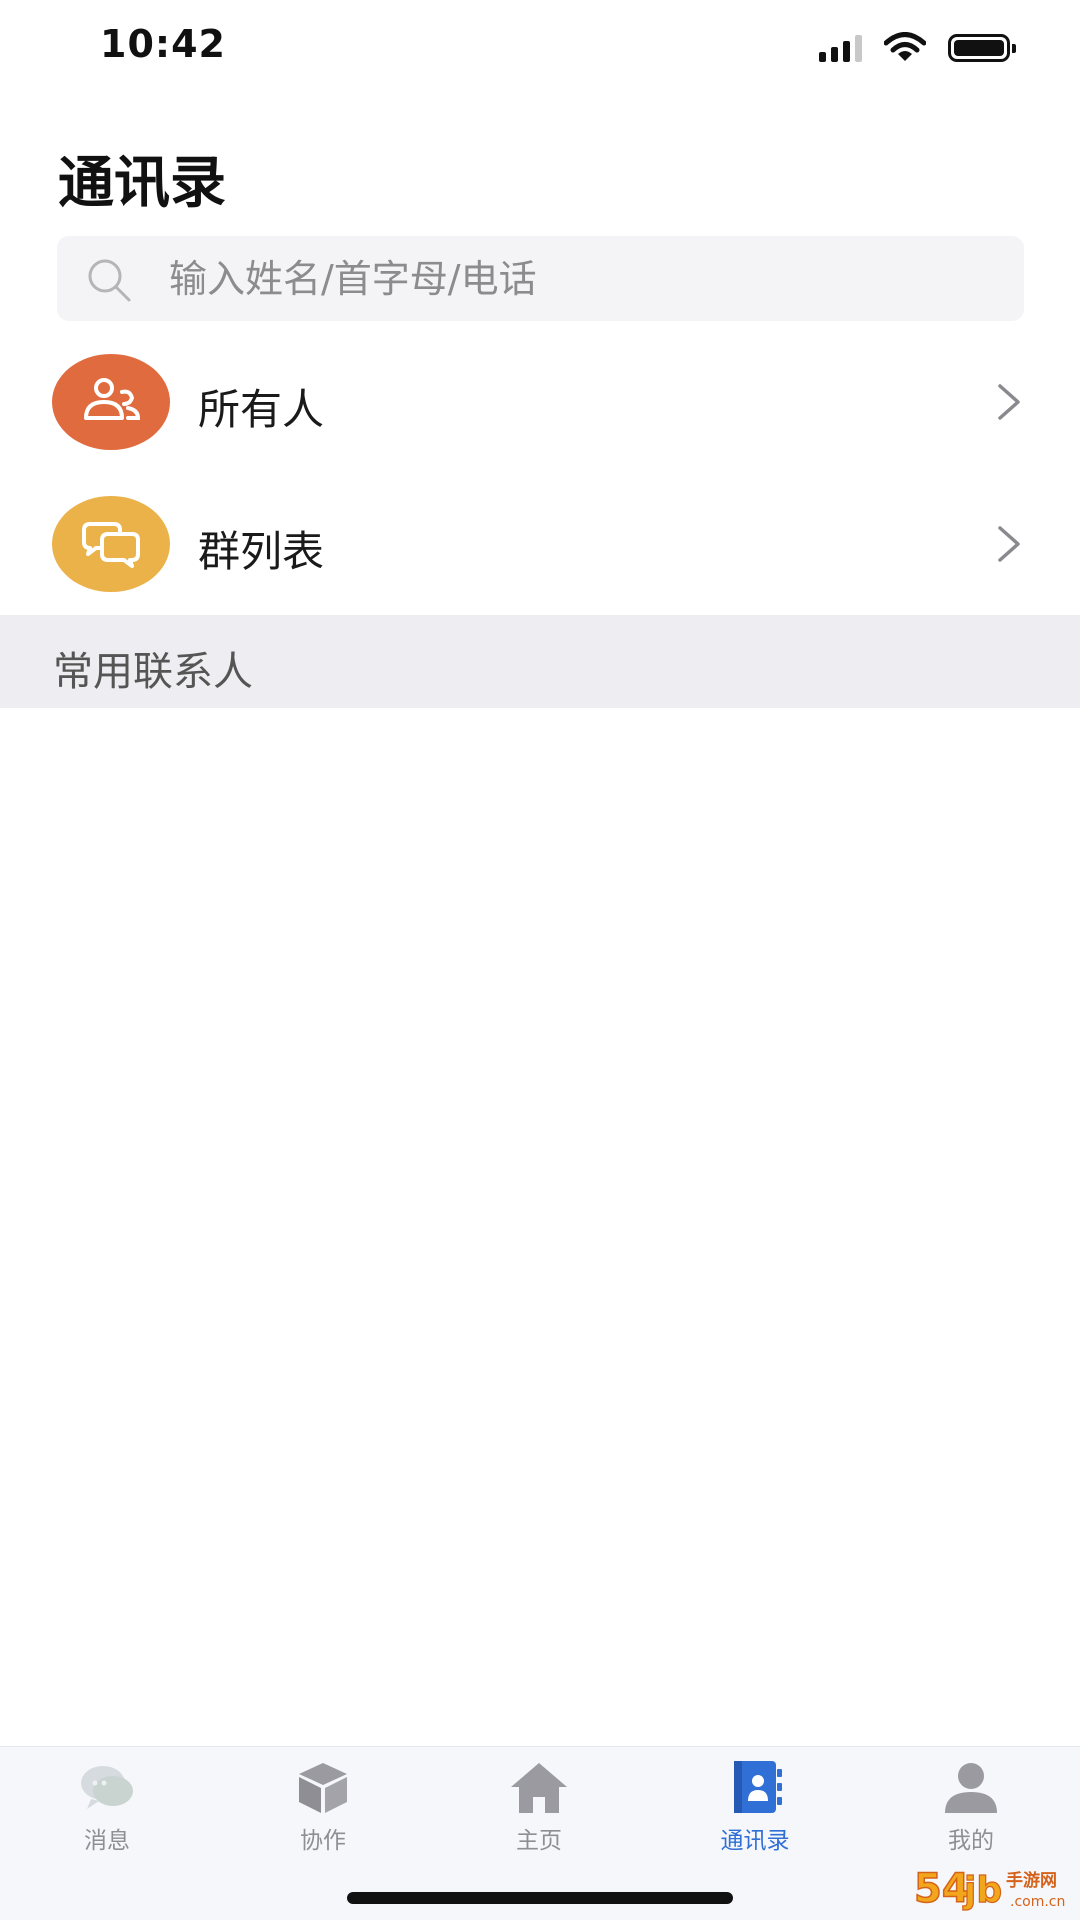 The height and width of the screenshot is (1920, 1080). Describe the element at coordinates (261, 551) in the screenshot. I see `menu-item-label: 群列表` at that location.